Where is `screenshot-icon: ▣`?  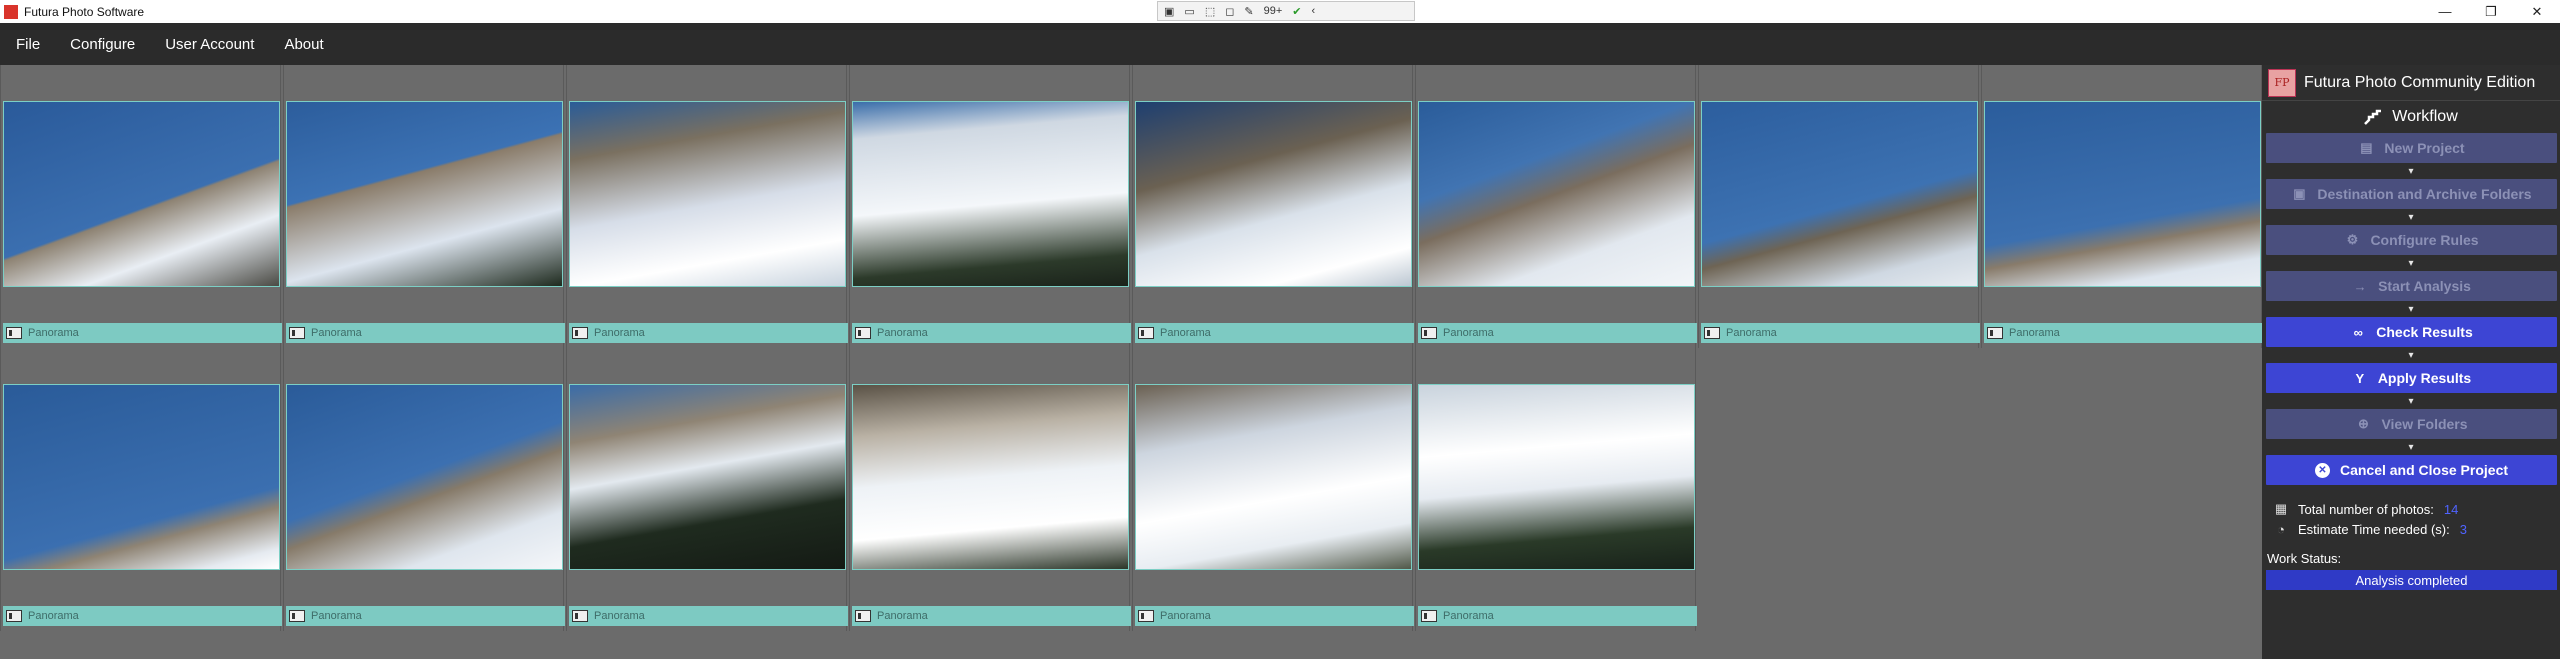 screenshot-icon: ▣ is located at coordinates (1169, 11).